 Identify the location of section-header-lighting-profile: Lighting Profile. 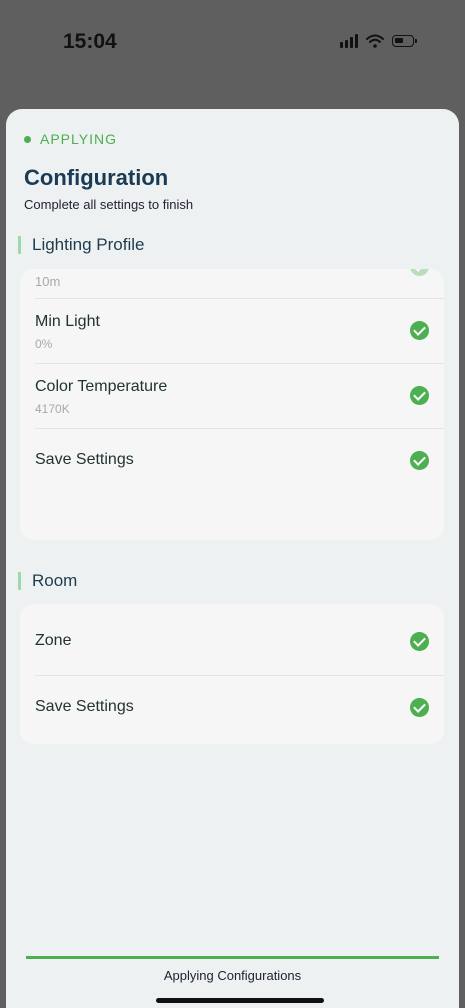
(81, 245).